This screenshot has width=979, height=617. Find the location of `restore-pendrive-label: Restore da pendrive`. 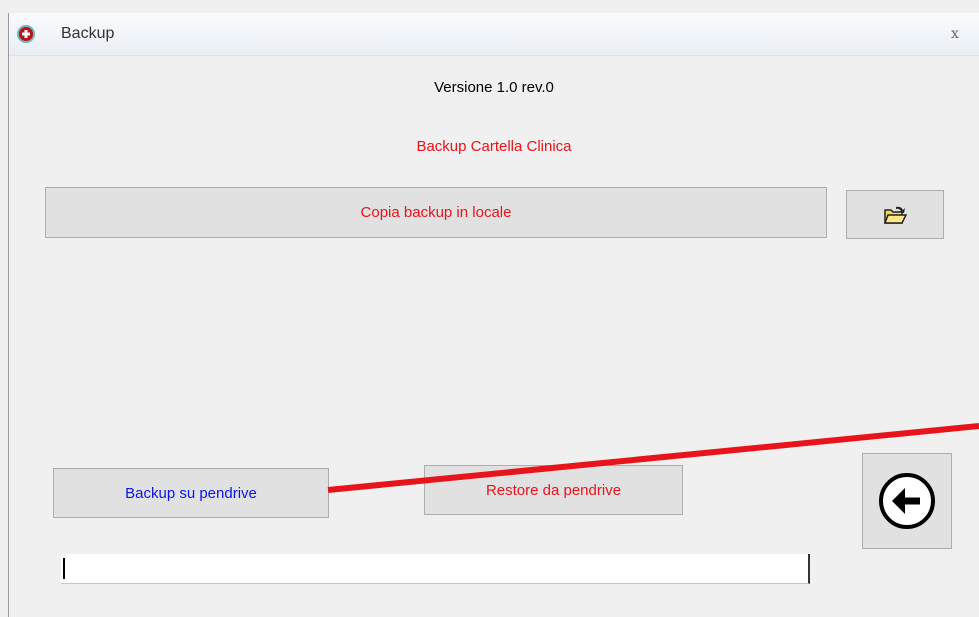

restore-pendrive-label: Restore da pendrive is located at coordinates (553, 490).